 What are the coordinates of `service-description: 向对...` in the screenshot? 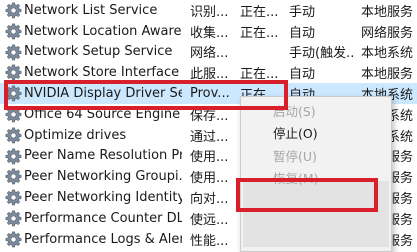 It's located at (209, 200).